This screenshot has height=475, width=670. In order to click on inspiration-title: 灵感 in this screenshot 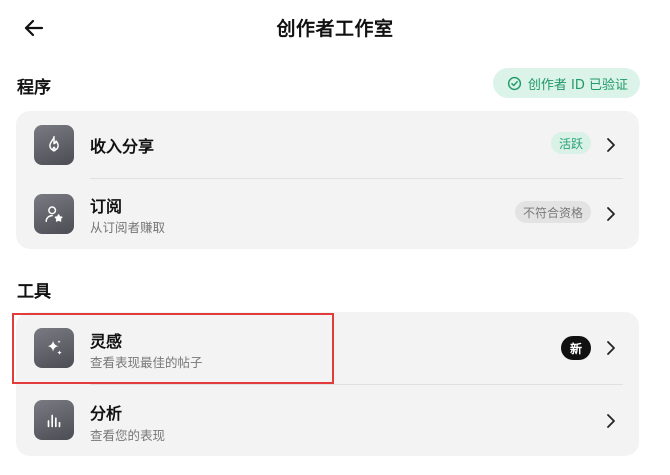, I will do `click(106, 341)`.